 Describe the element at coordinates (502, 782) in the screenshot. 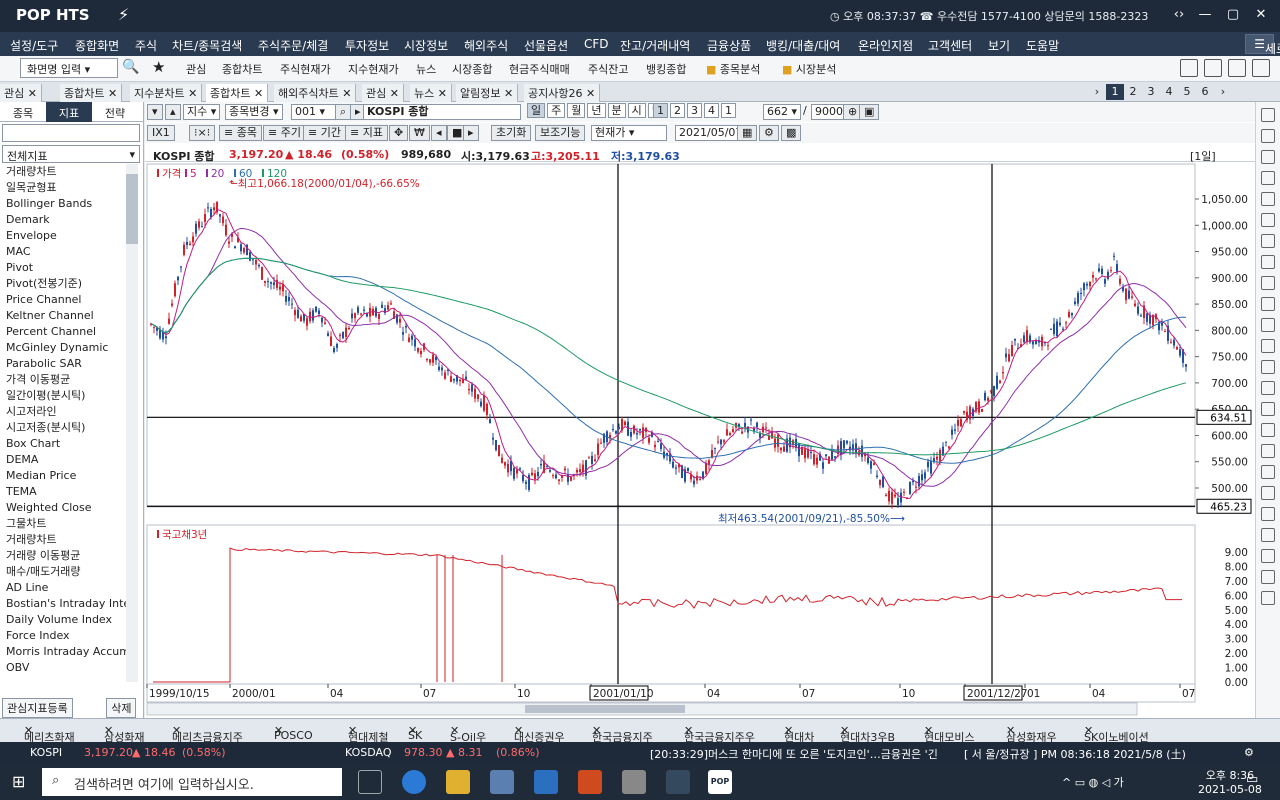

I see `store-icon` at that location.